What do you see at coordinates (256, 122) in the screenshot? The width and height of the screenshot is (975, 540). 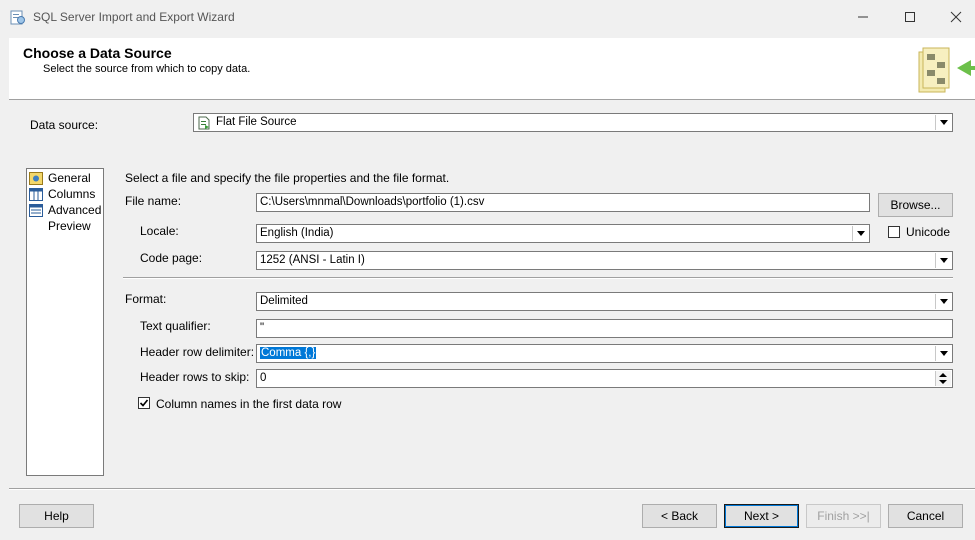 I see `data-source-value: Flat File Source` at bounding box center [256, 122].